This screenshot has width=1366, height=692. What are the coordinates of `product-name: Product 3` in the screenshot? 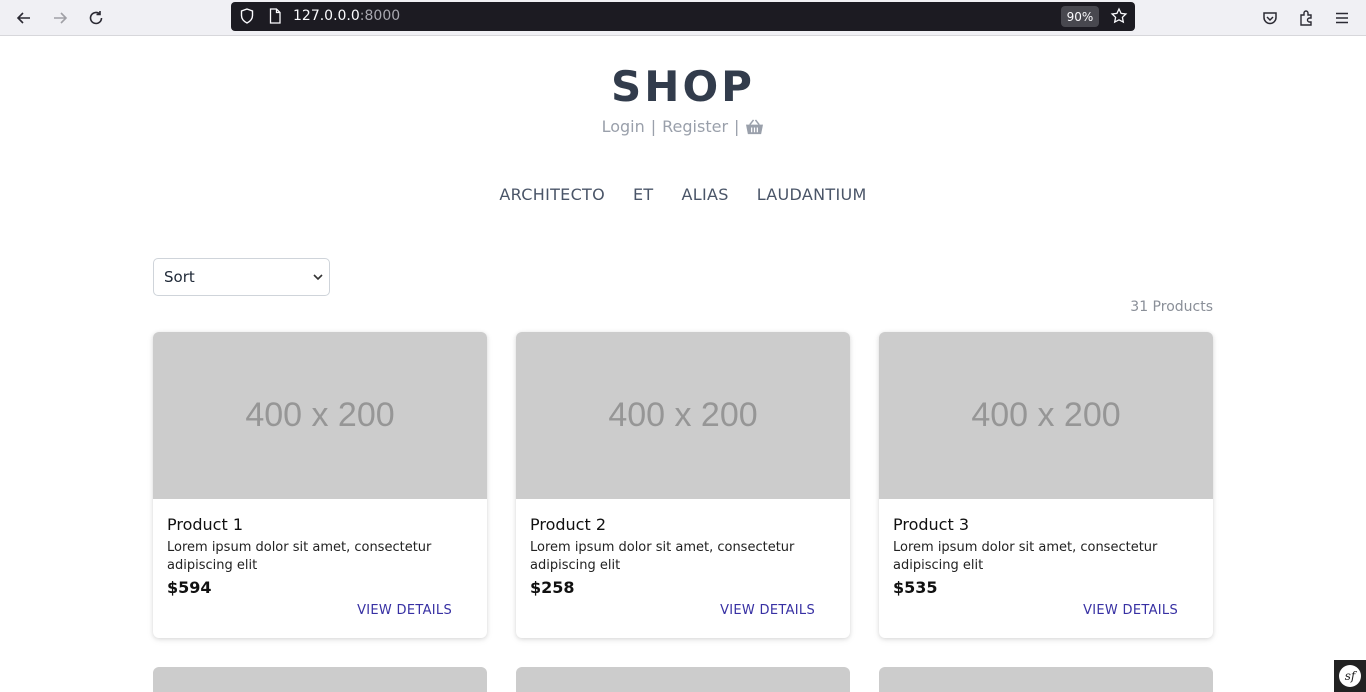 It's located at (1046, 524).